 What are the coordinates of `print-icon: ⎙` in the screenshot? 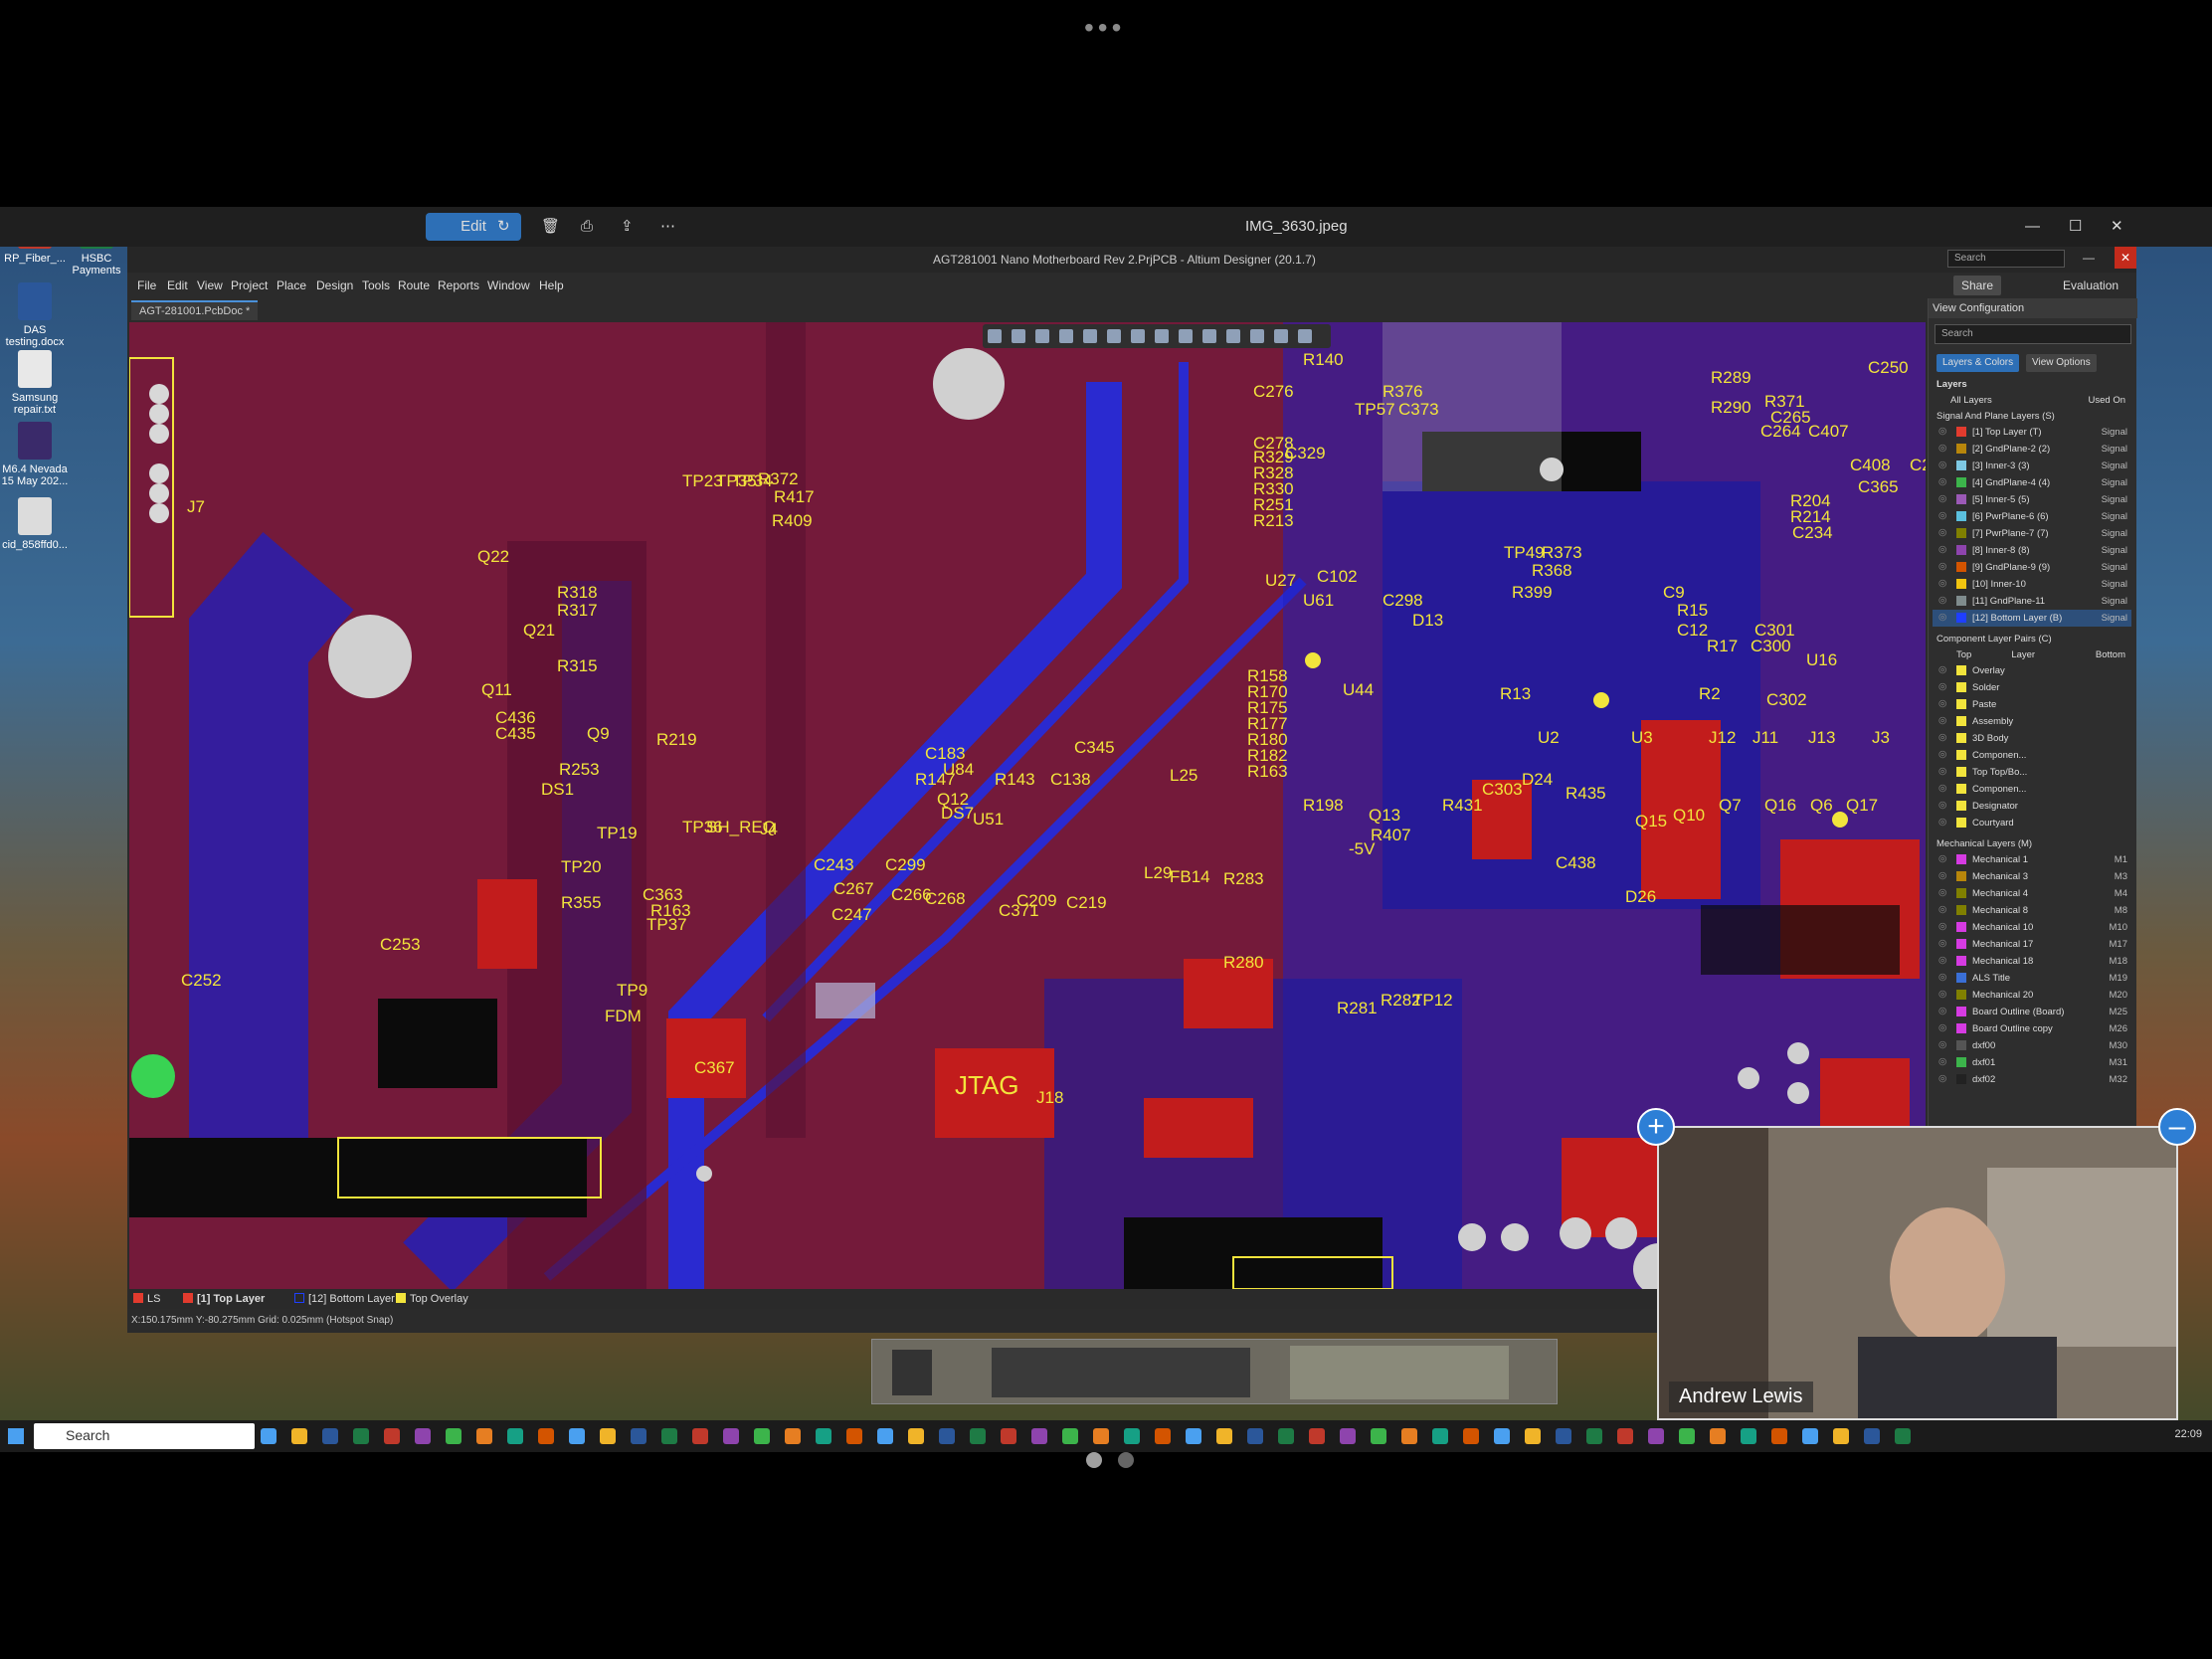 It's located at (587, 227).